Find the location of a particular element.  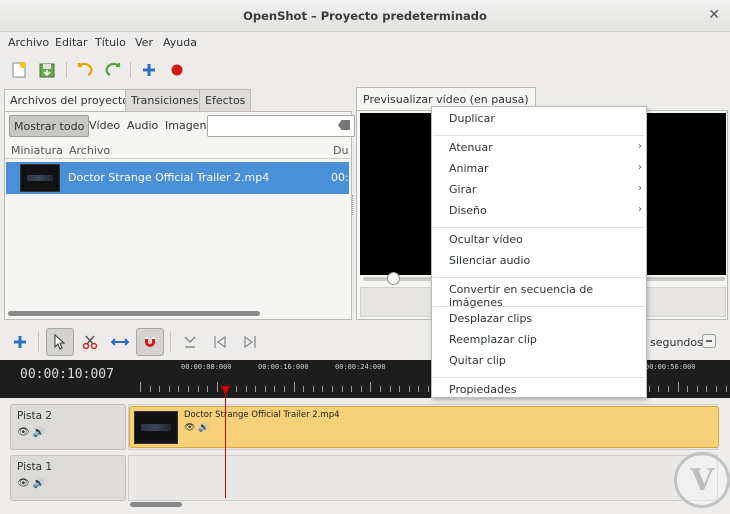

menu-item-girar: Girar is located at coordinates (547, 189).